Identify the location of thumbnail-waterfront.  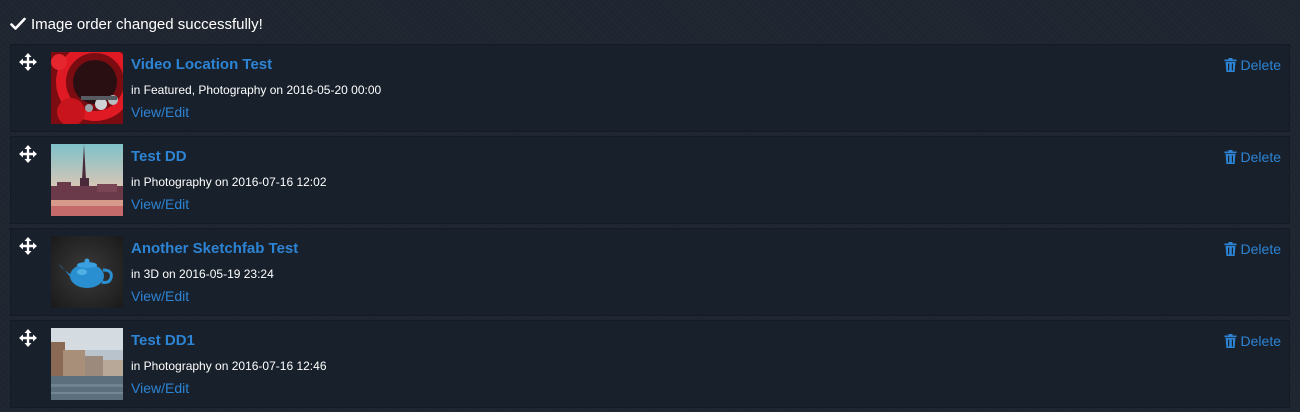
(87, 364).